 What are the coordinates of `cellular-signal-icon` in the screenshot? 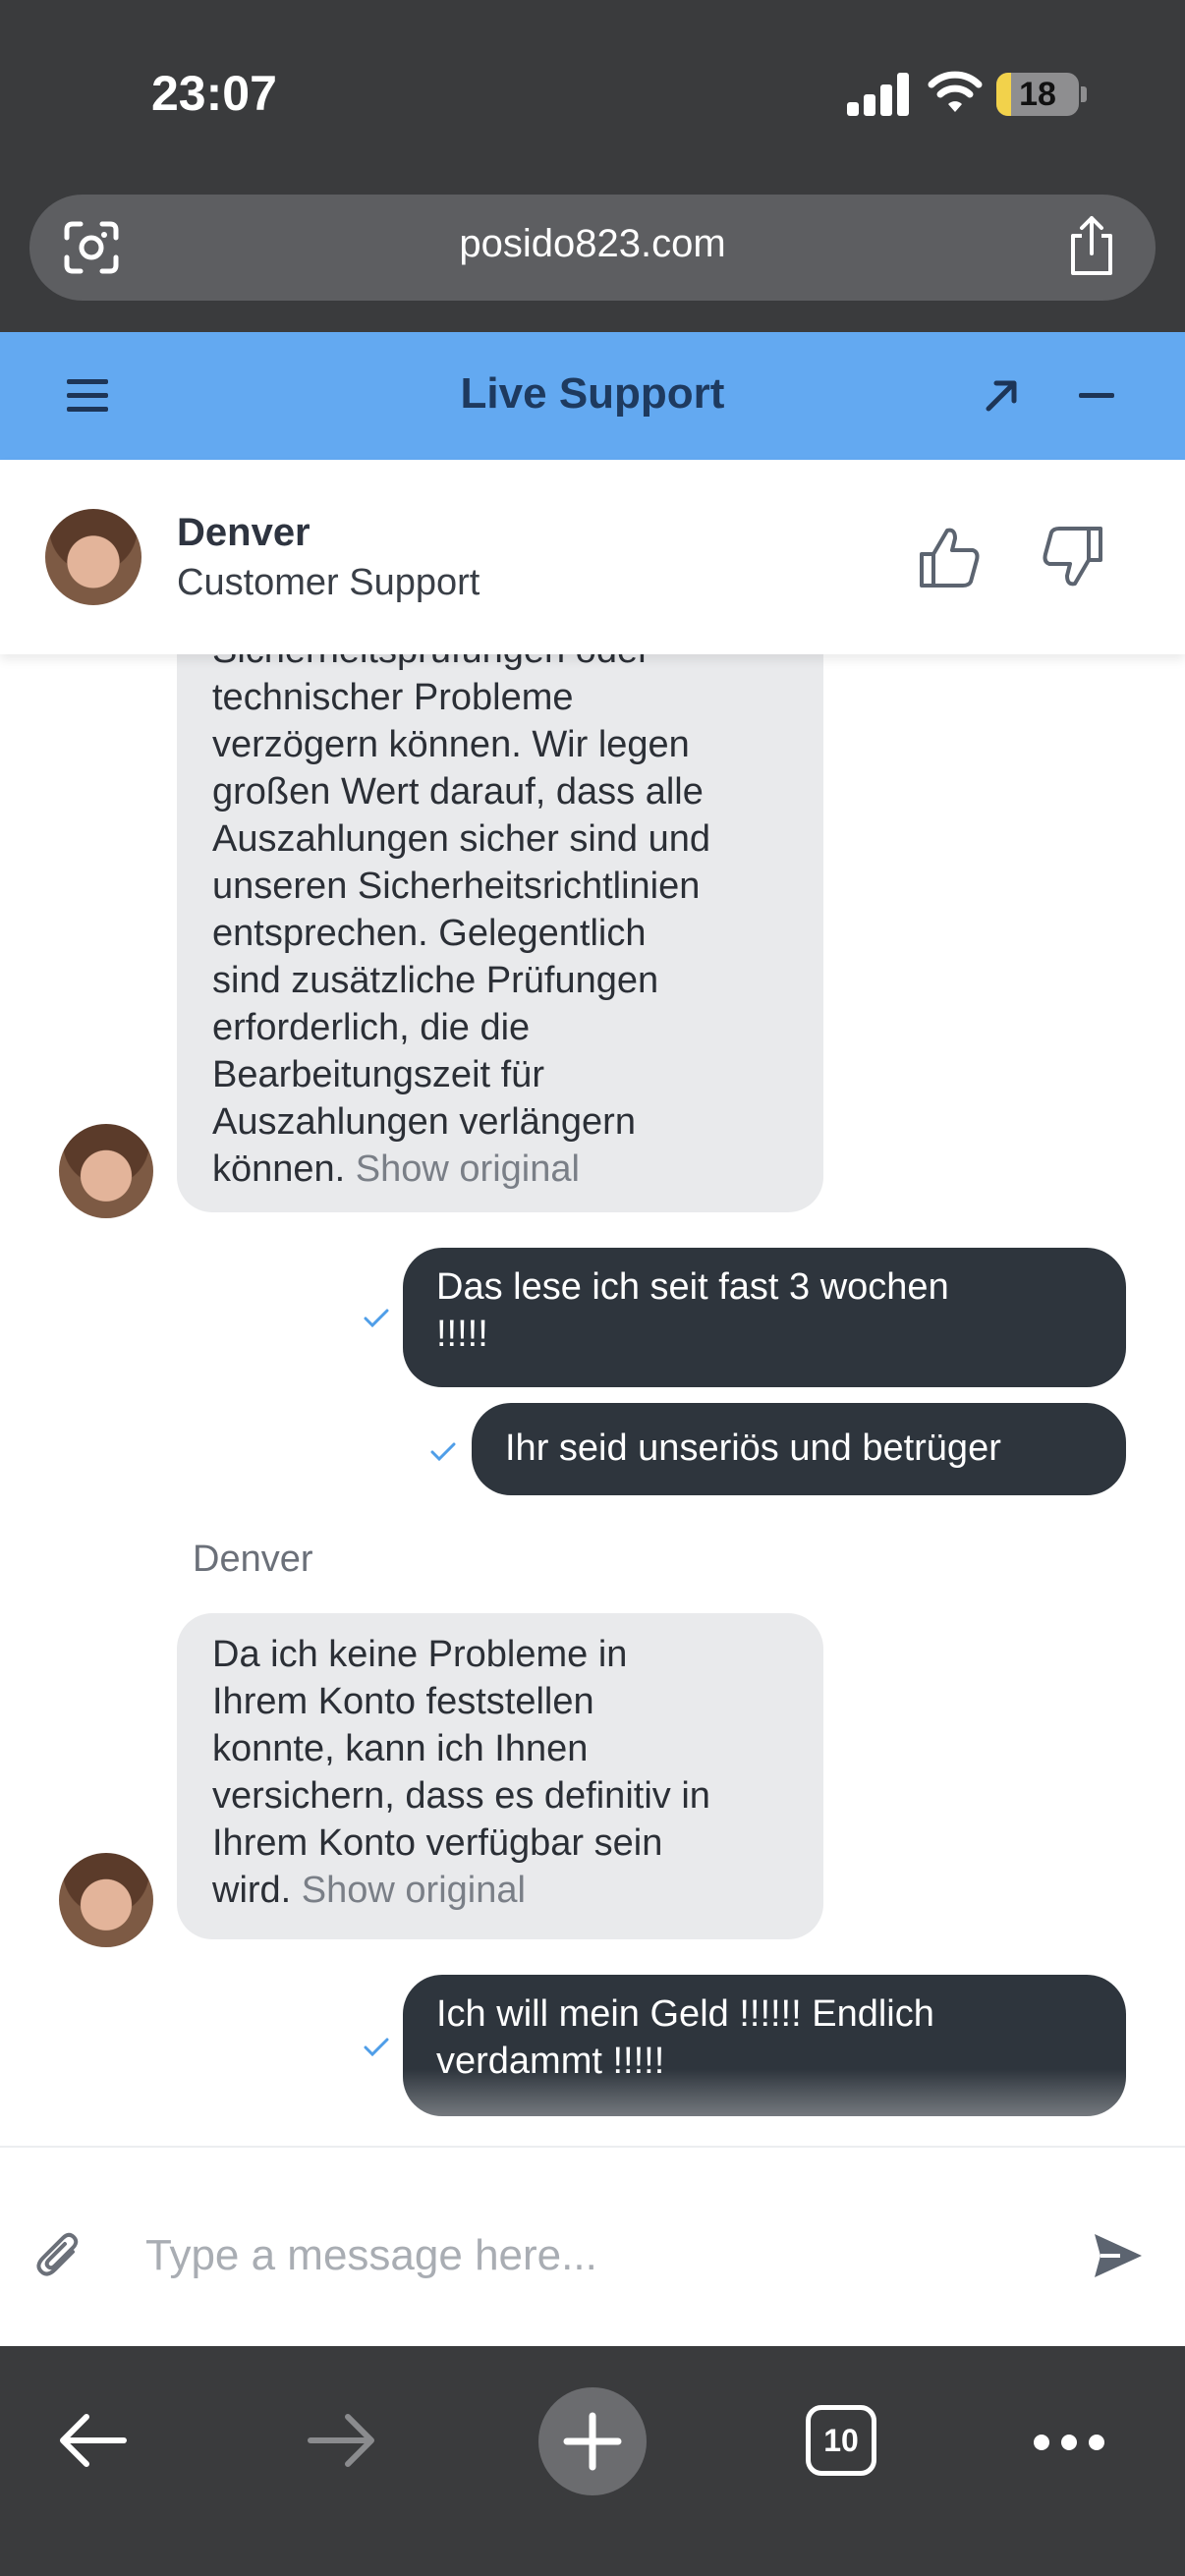 It's located at (879, 94).